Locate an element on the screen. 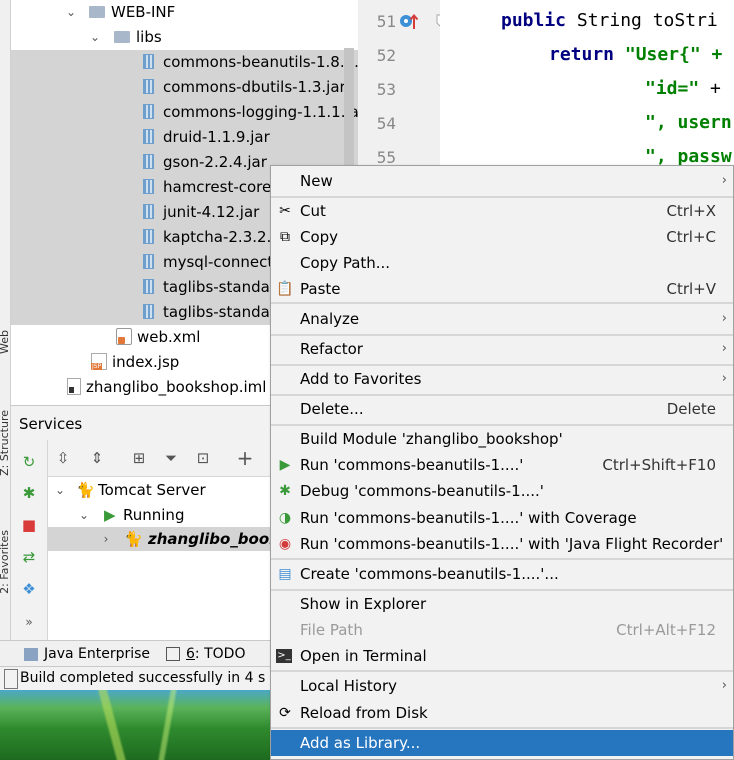 This screenshot has height=760, width=734. code-line: public String toStri is located at coordinates (609, 20).